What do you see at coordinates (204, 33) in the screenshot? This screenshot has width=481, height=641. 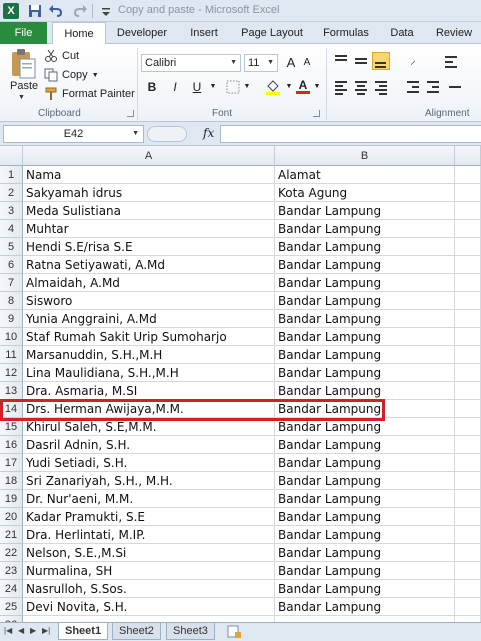 I see `tab-insert: Insert` at bounding box center [204, 33].